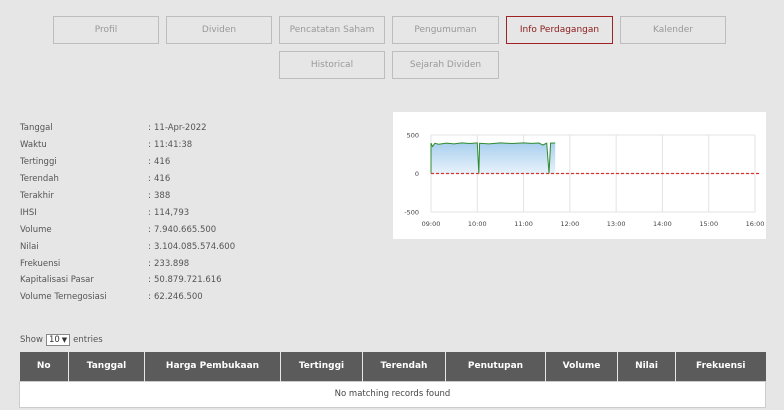  What do you see at coordinates (477, 224) in the screenshot?
I see `x-tick-label: 10:00` at bounding box center [477, 224].